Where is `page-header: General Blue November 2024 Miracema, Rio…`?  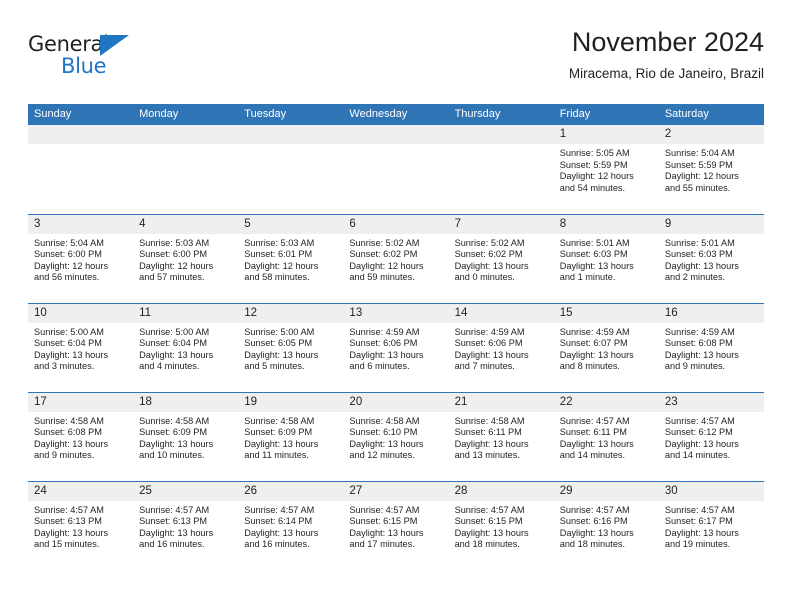 page-header: General Blue November 2024 Miracema, Rio… is located at coordinates (396, 62).